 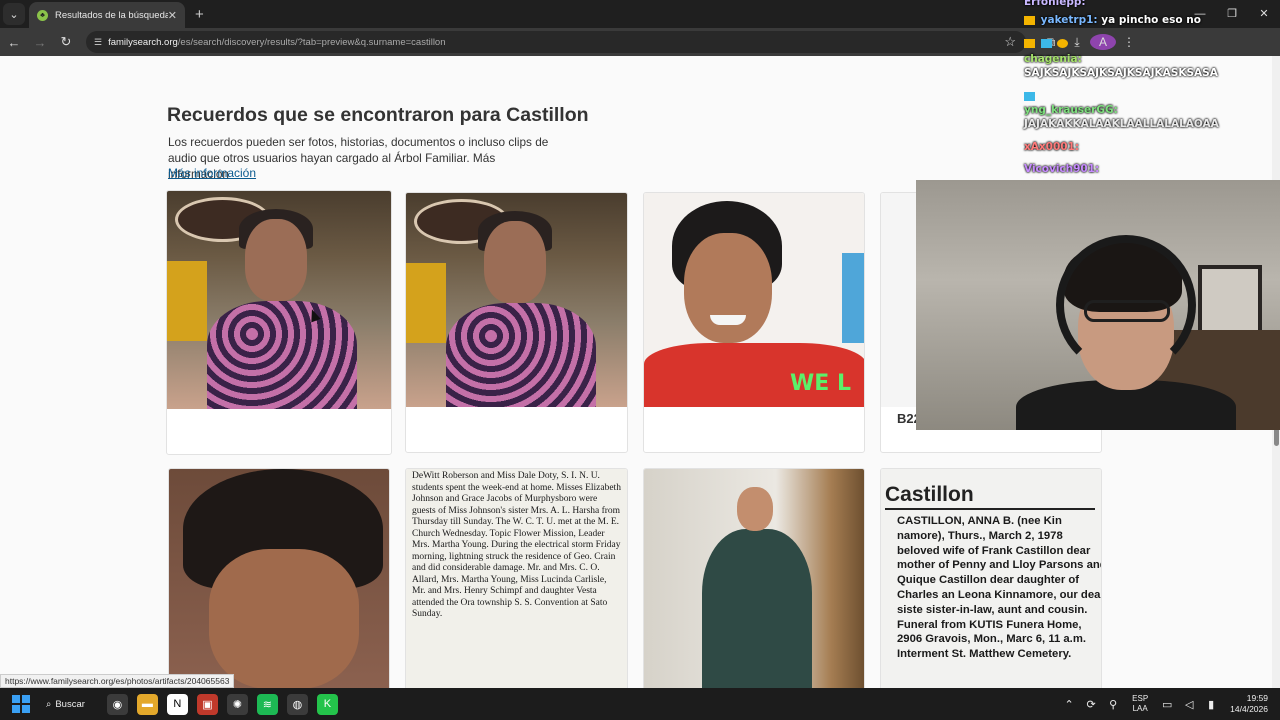 I want to click on tray-overflow-icon: ⌃, so click(x=1069, y=704).